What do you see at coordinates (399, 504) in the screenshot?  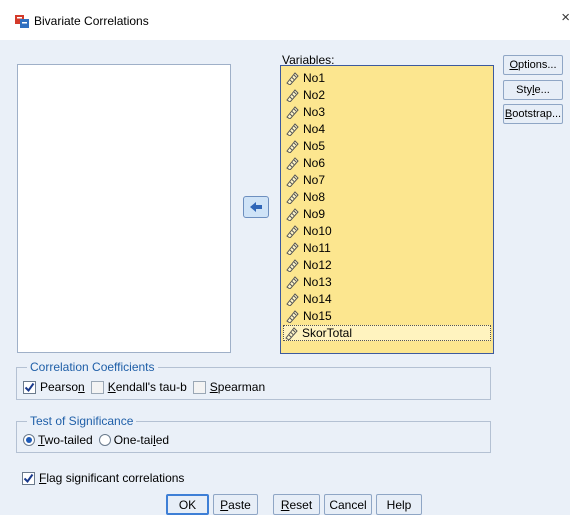 I see `help-button: Help` at bounding box center [399, 504].